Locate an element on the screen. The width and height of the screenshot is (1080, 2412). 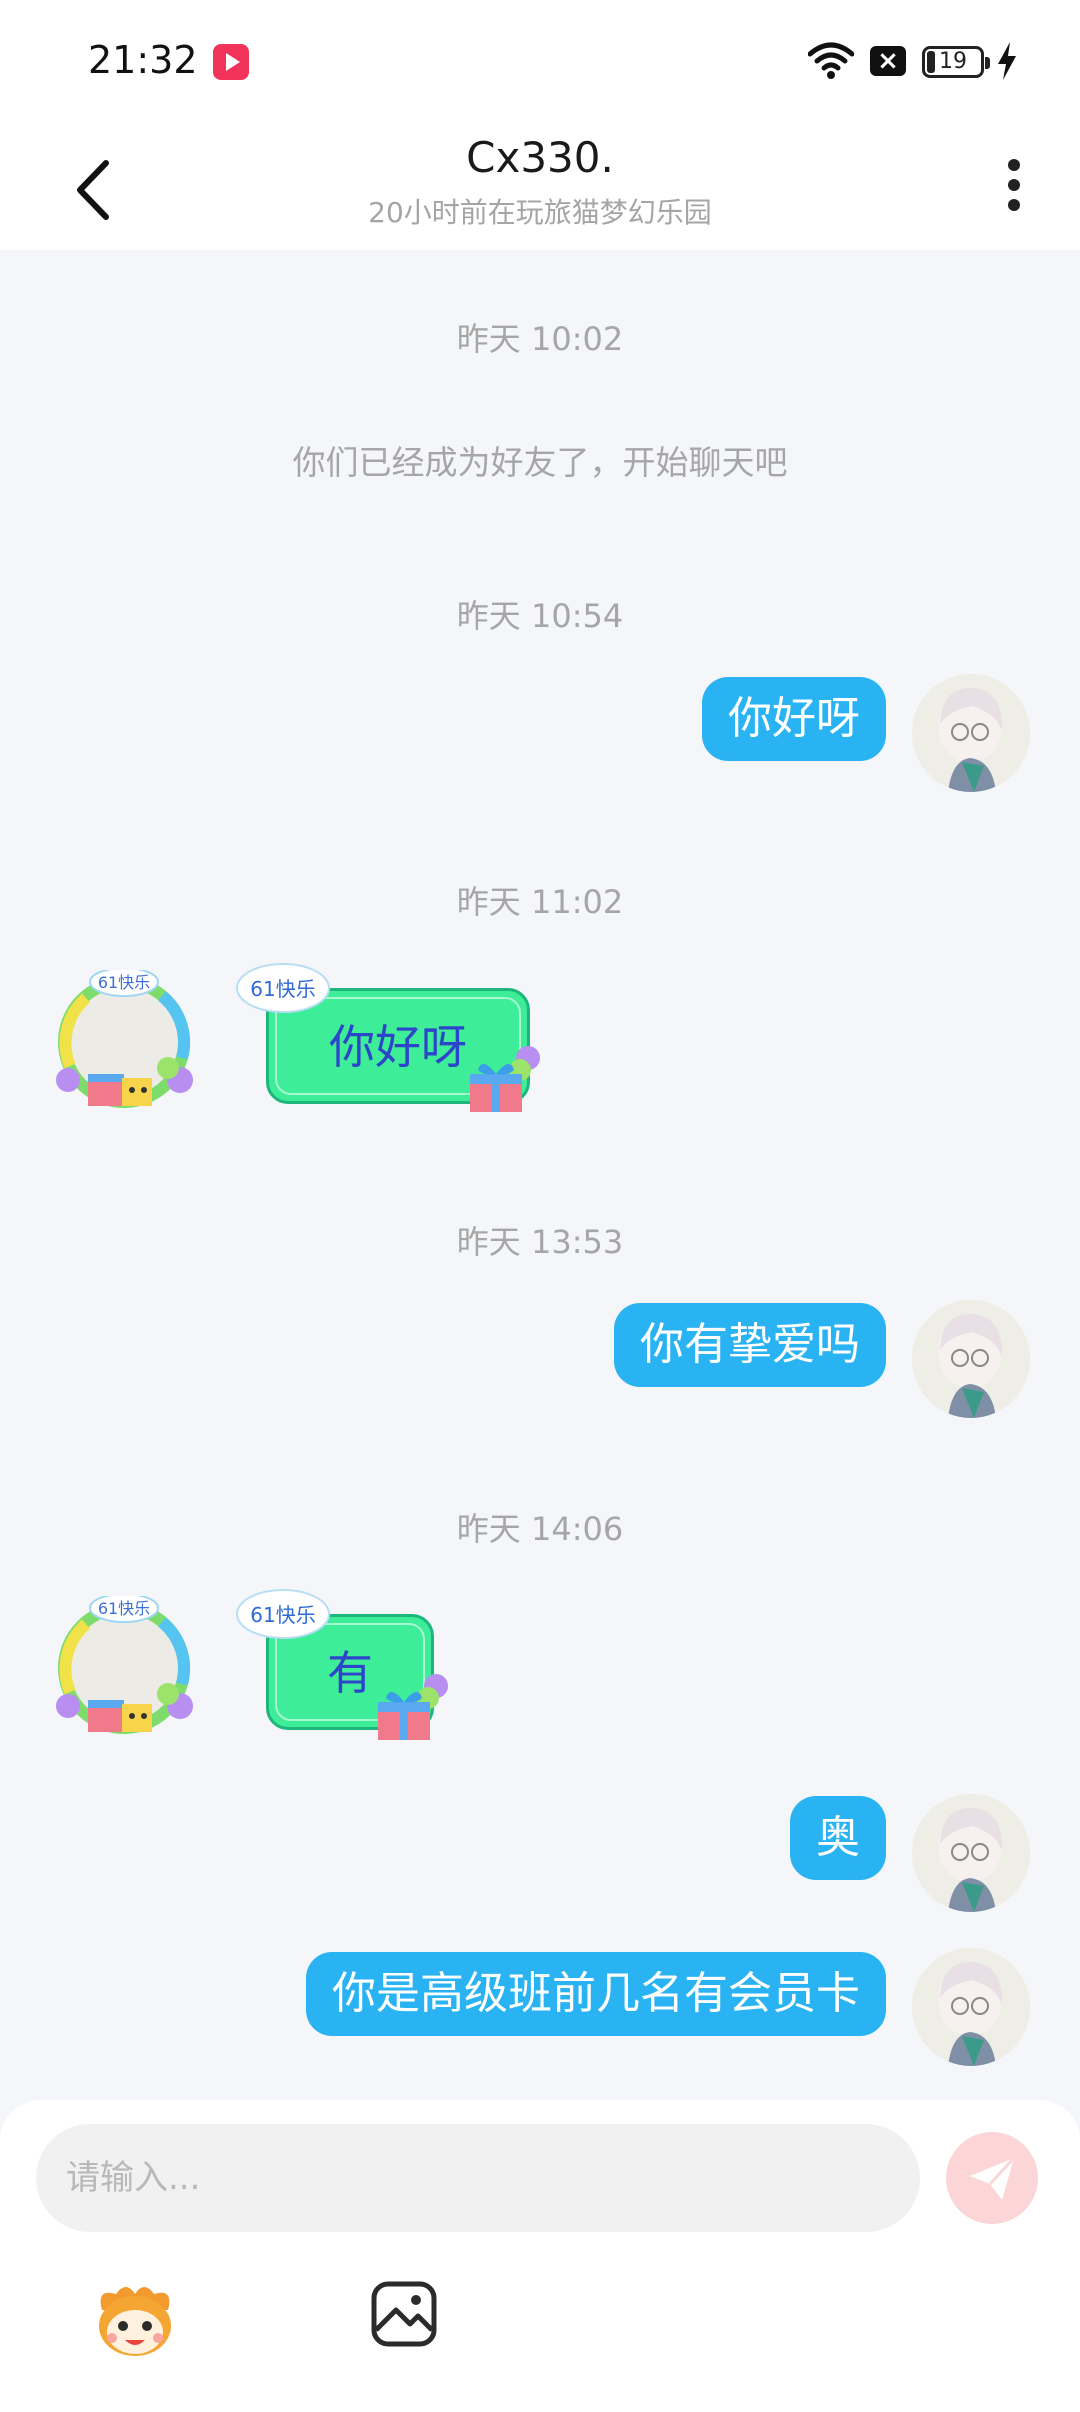
timestamp: 昨天 13:53 is located at coordinates (540, 1242).